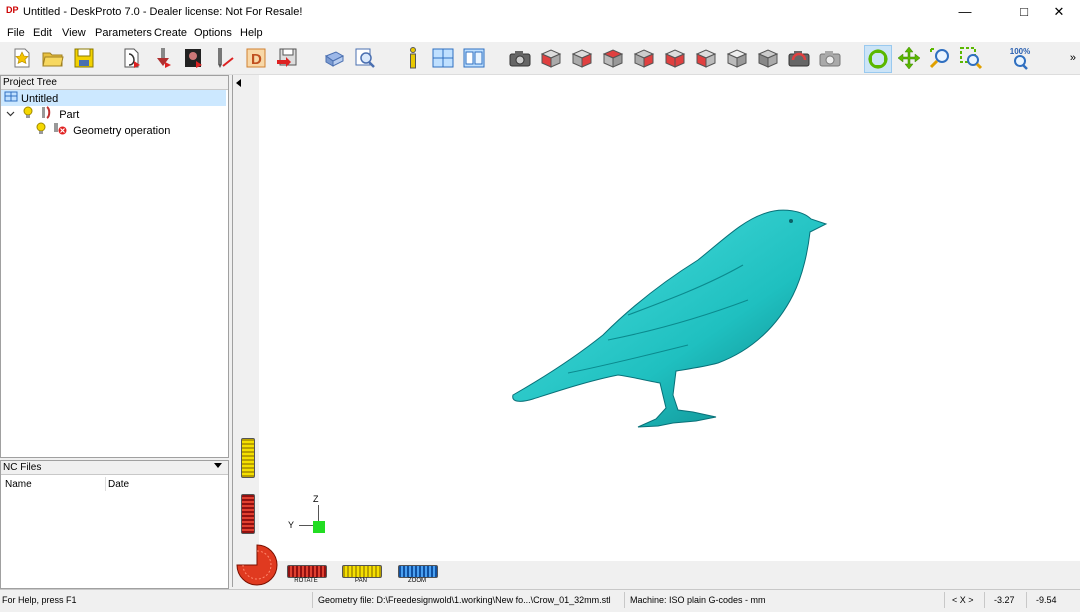 The image size is (1080, 612). What do you see at coordinates (1046, 600) in the screenshot?
I see `status-y-coordinate: -9.54` at bounding box center [1046, 600].